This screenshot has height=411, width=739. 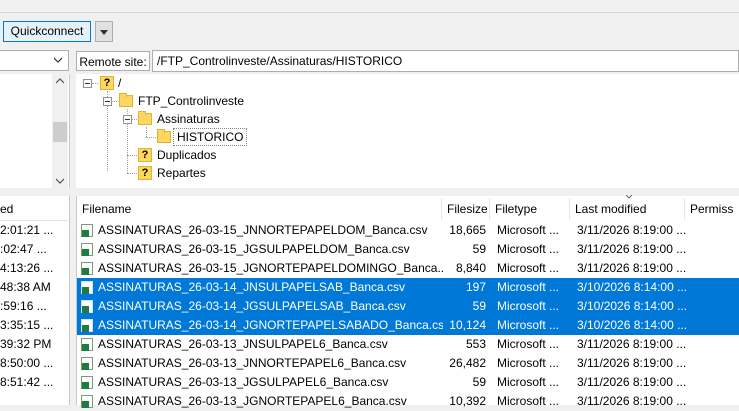 I want to click on scroll-up-icon, so click(x=60, y=81).